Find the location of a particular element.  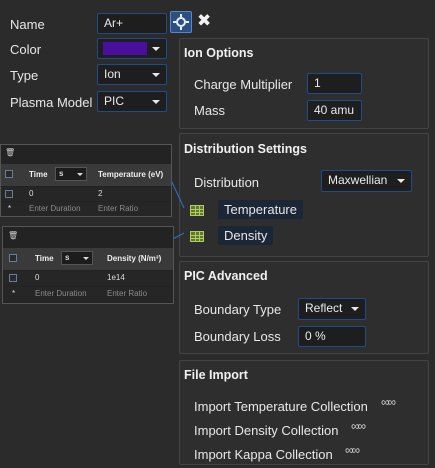

distribution-label: Distribution is located at coordinates (227, 182).